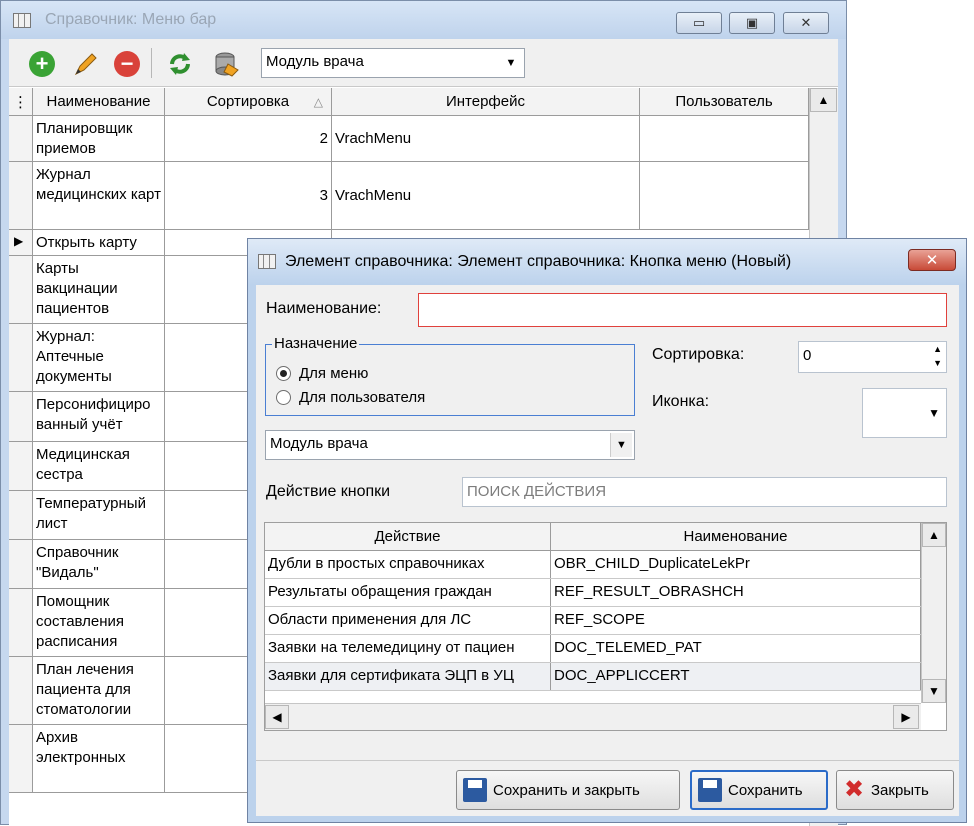 The image size is (974, 826). I want to click on column-header-action: Действие, so click(408, 537).